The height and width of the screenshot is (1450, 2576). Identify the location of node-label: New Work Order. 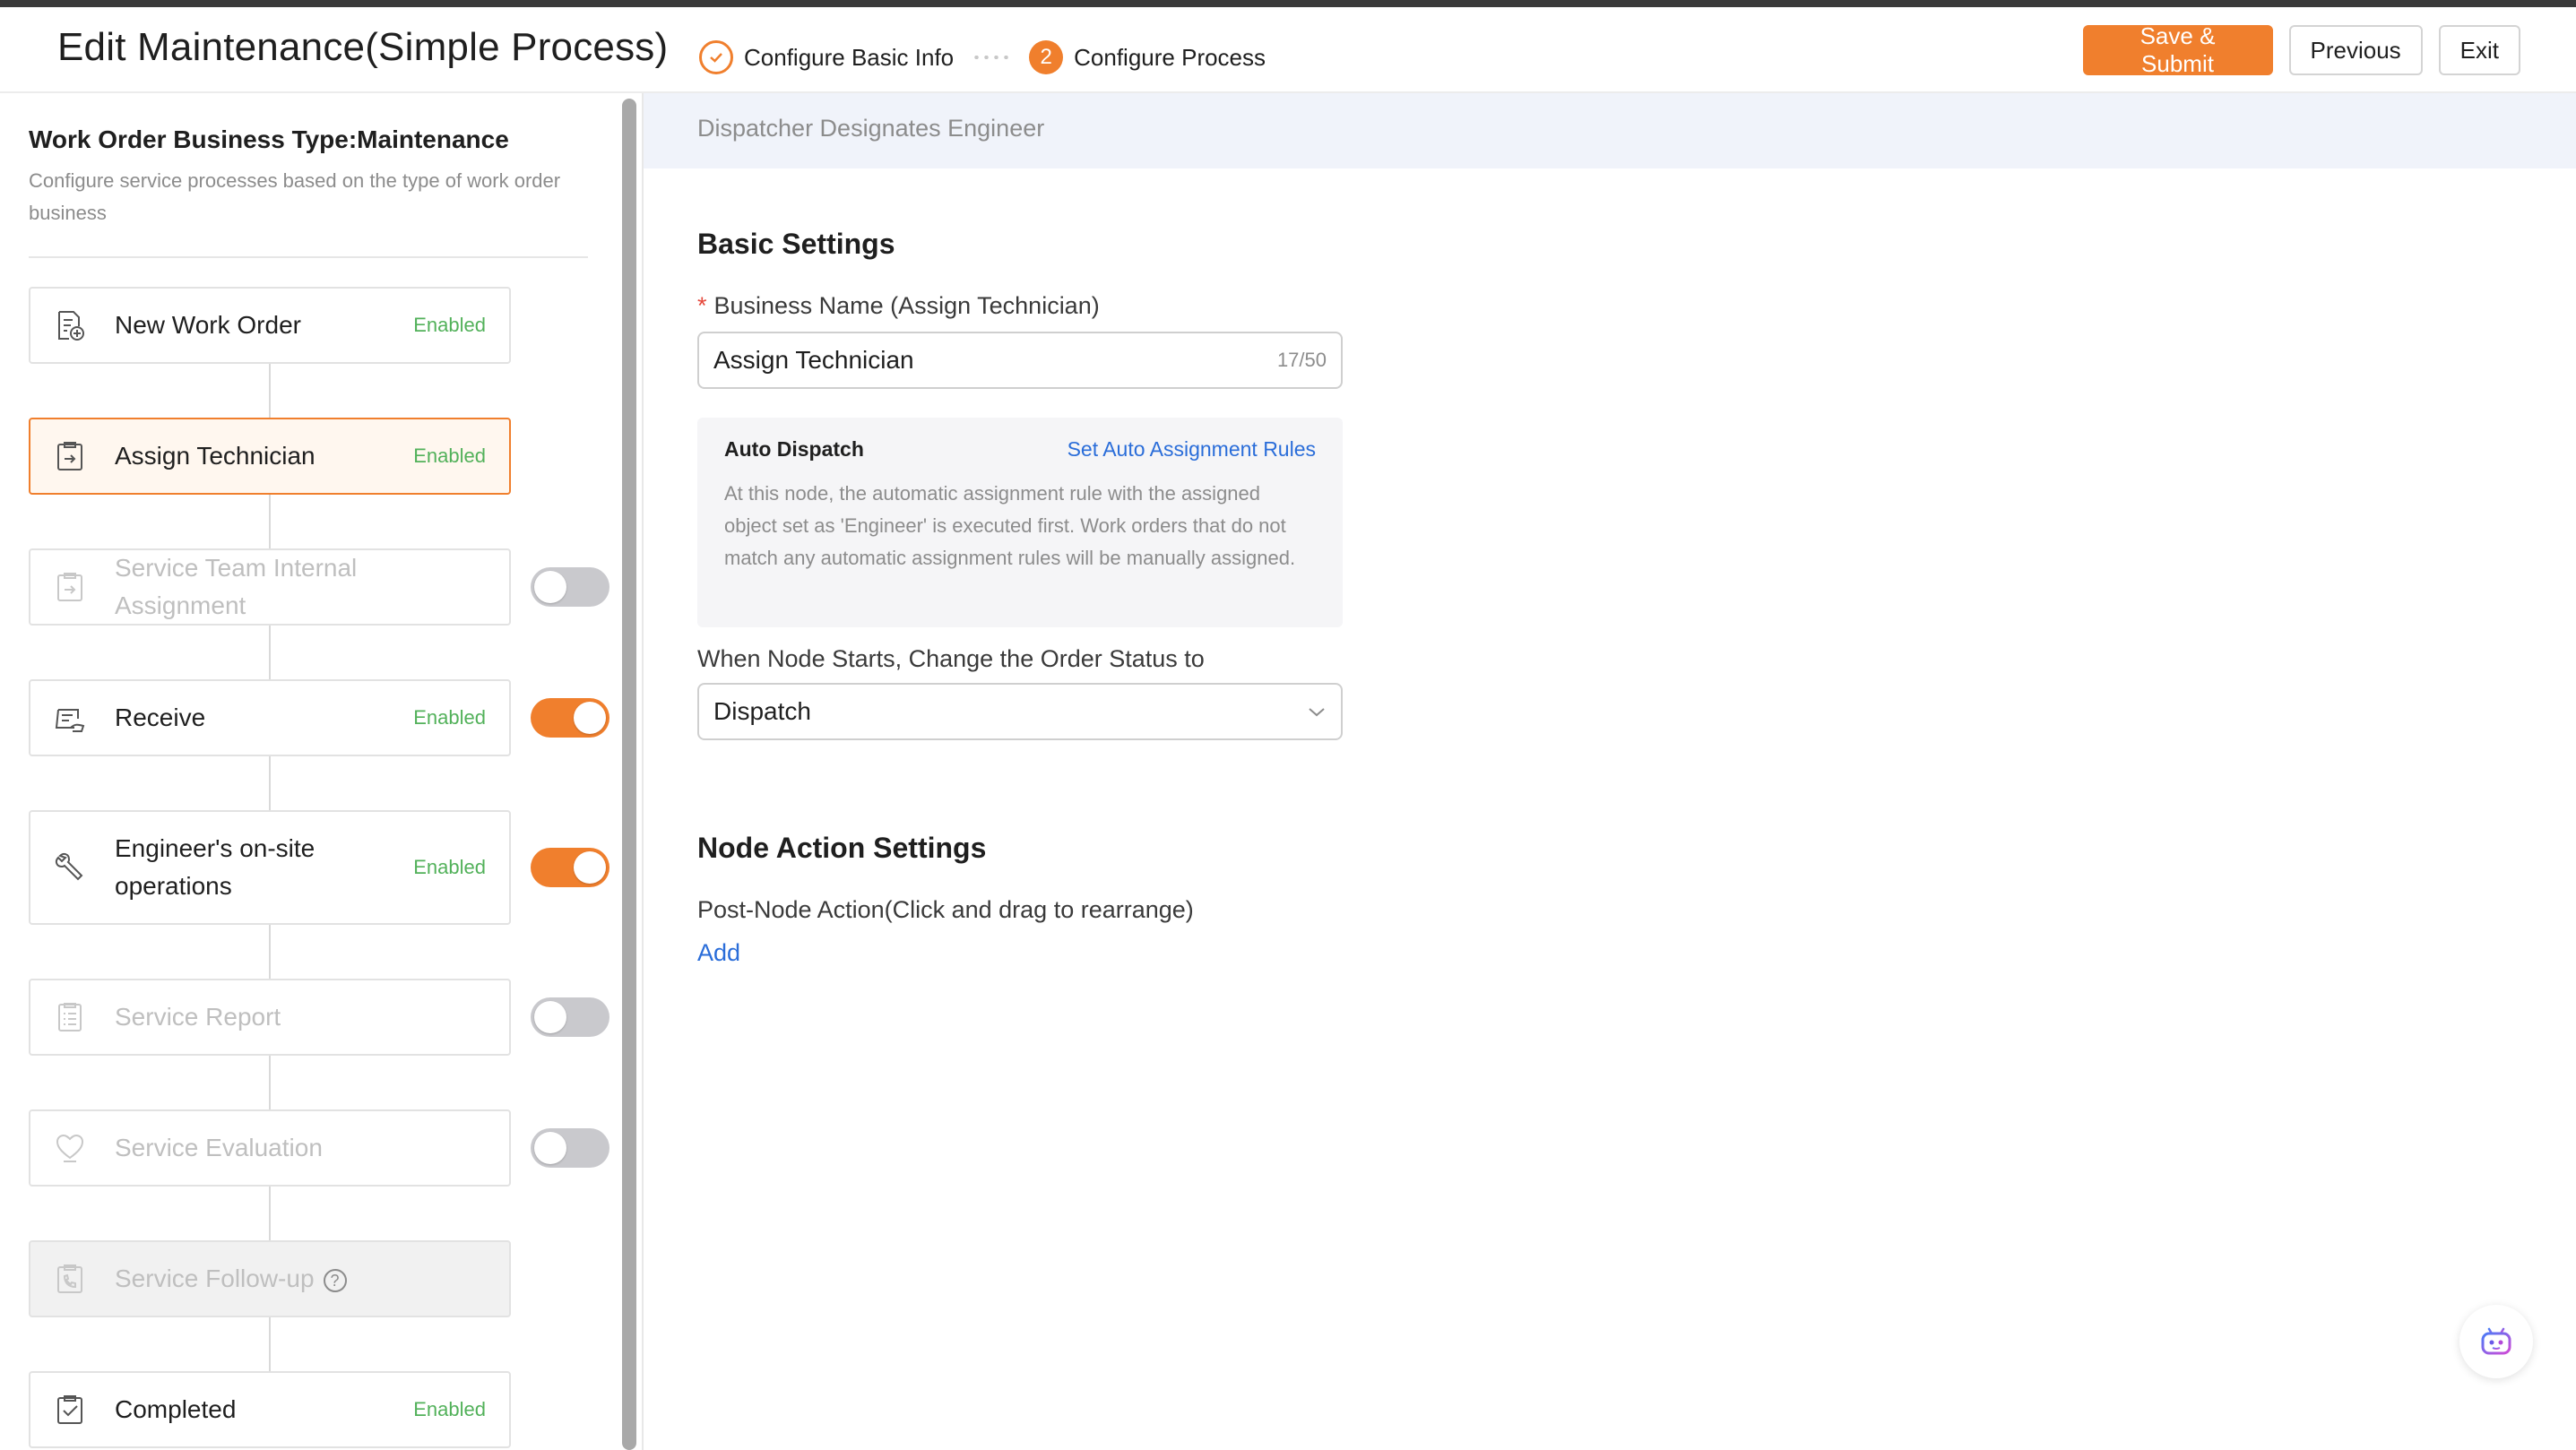
(208, 325).